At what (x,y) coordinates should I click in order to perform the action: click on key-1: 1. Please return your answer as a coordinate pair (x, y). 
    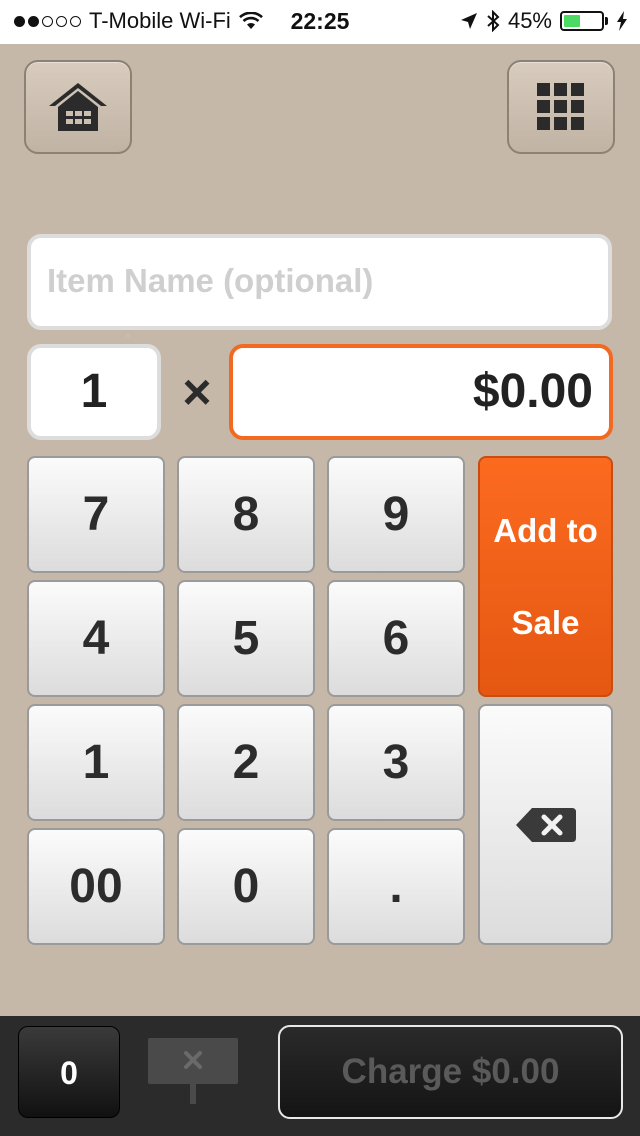
    Looking at the image, I should click on (96, 762).